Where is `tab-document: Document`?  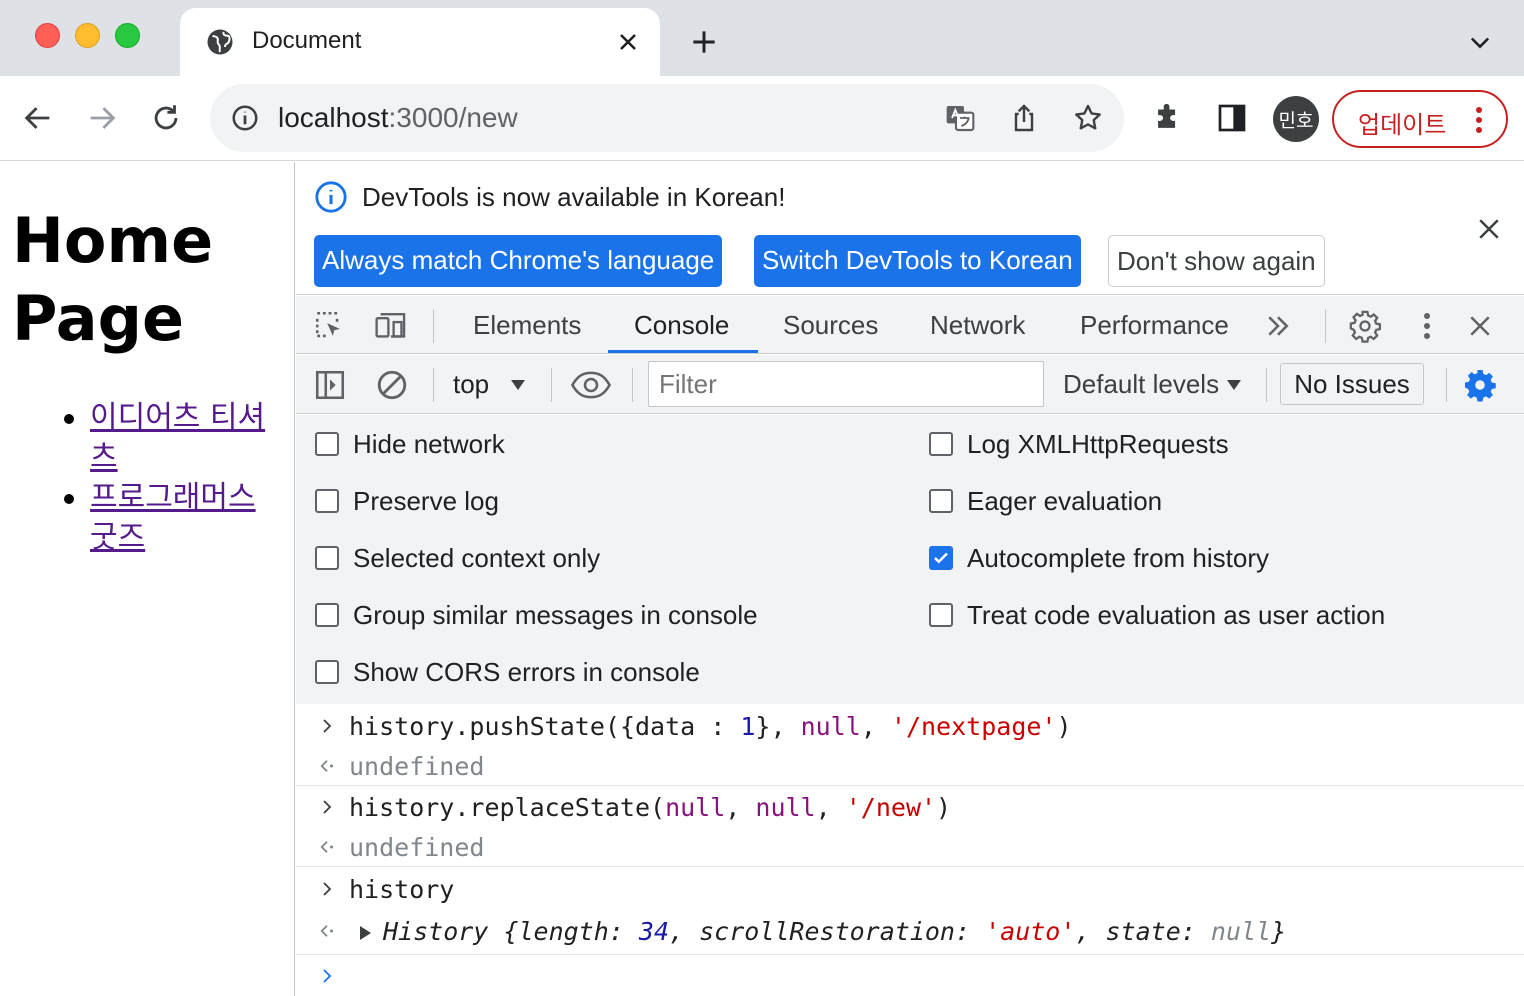 tab-document: Document is located at coordinates (420, 42).